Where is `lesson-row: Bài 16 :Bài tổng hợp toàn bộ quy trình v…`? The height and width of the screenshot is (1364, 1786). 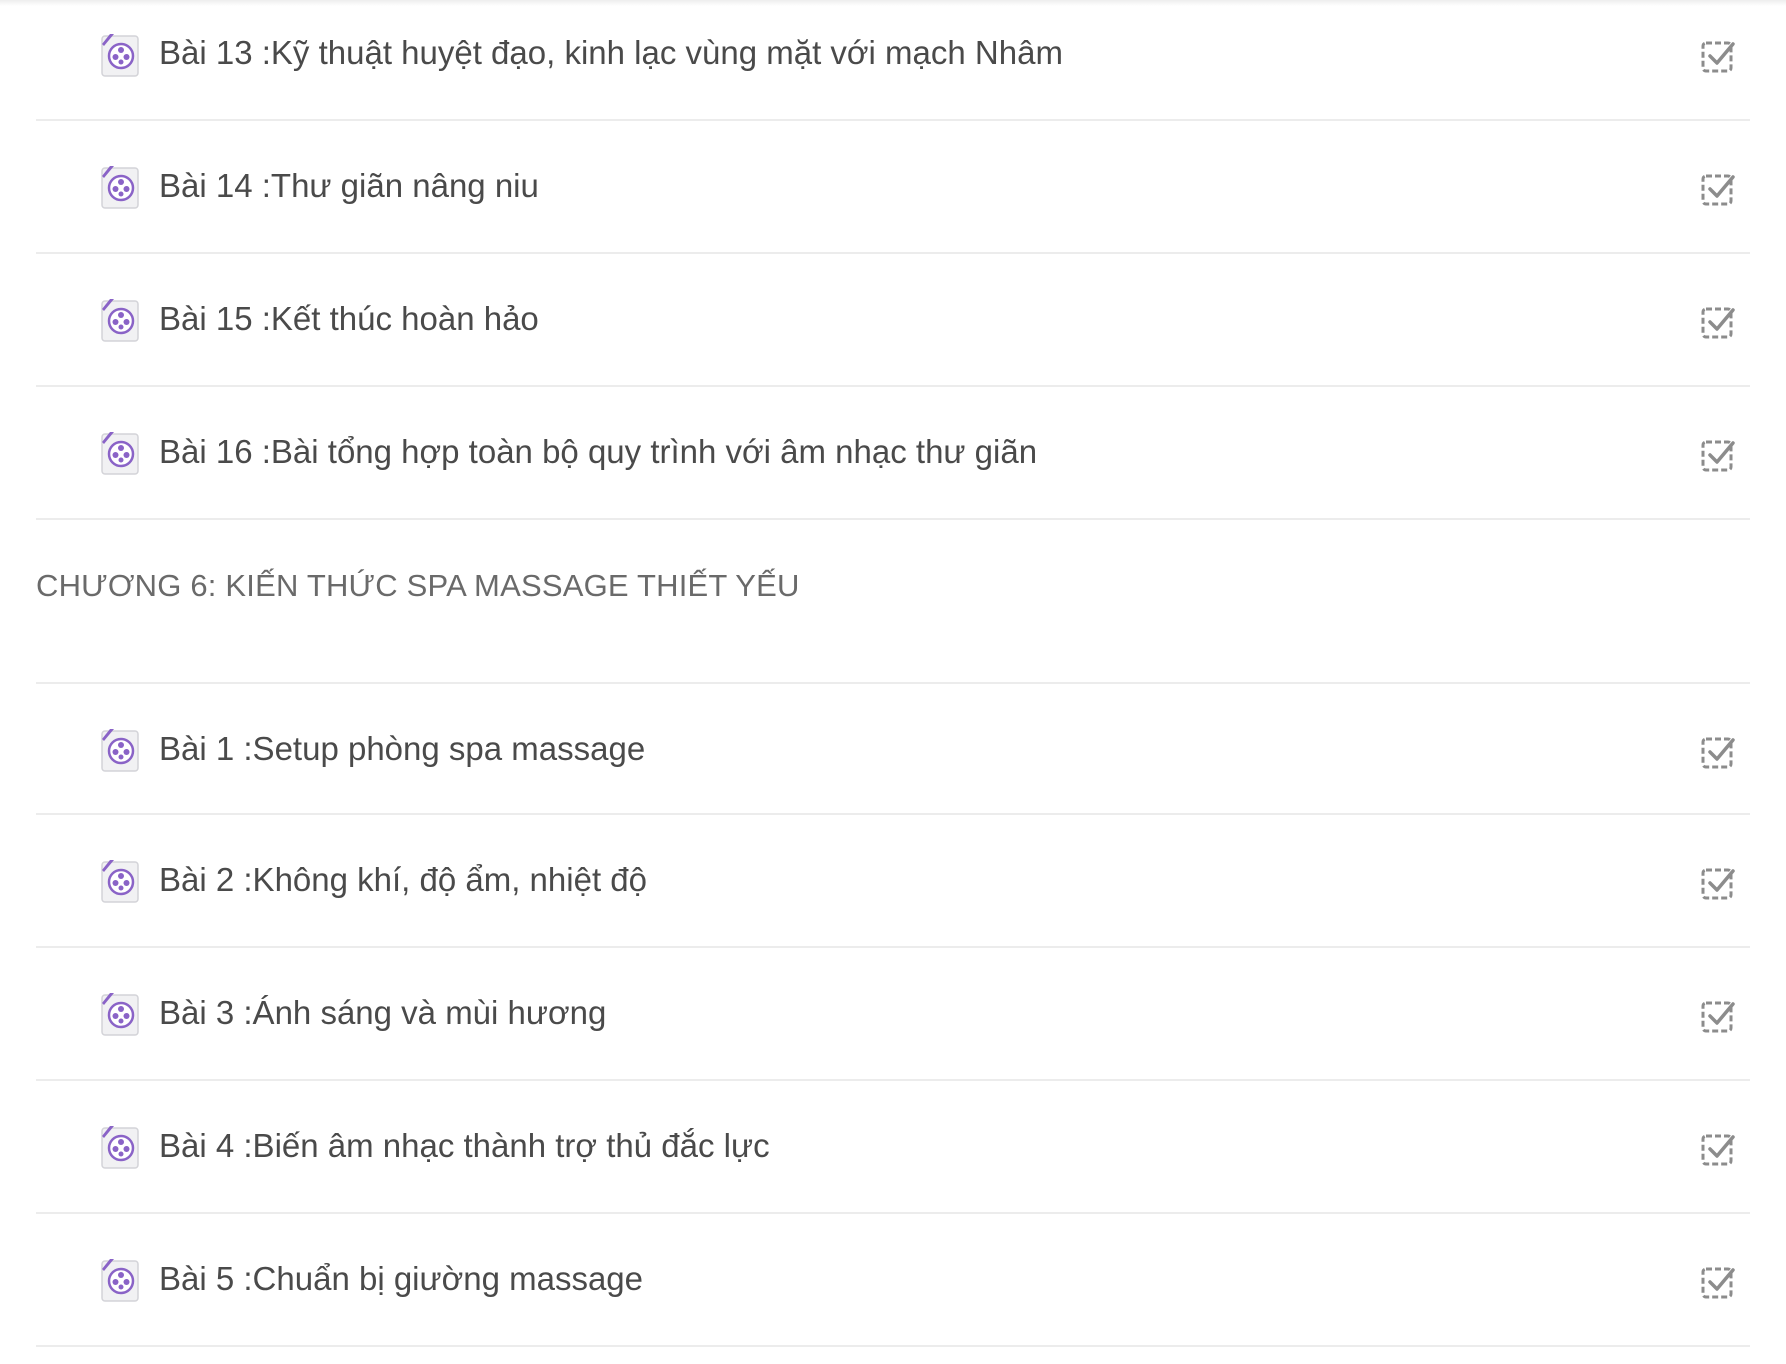
lesson-row: Bài 16 :Bài tổng hợp toàn bộ quy trình v… is located at coordinates (893, 453).